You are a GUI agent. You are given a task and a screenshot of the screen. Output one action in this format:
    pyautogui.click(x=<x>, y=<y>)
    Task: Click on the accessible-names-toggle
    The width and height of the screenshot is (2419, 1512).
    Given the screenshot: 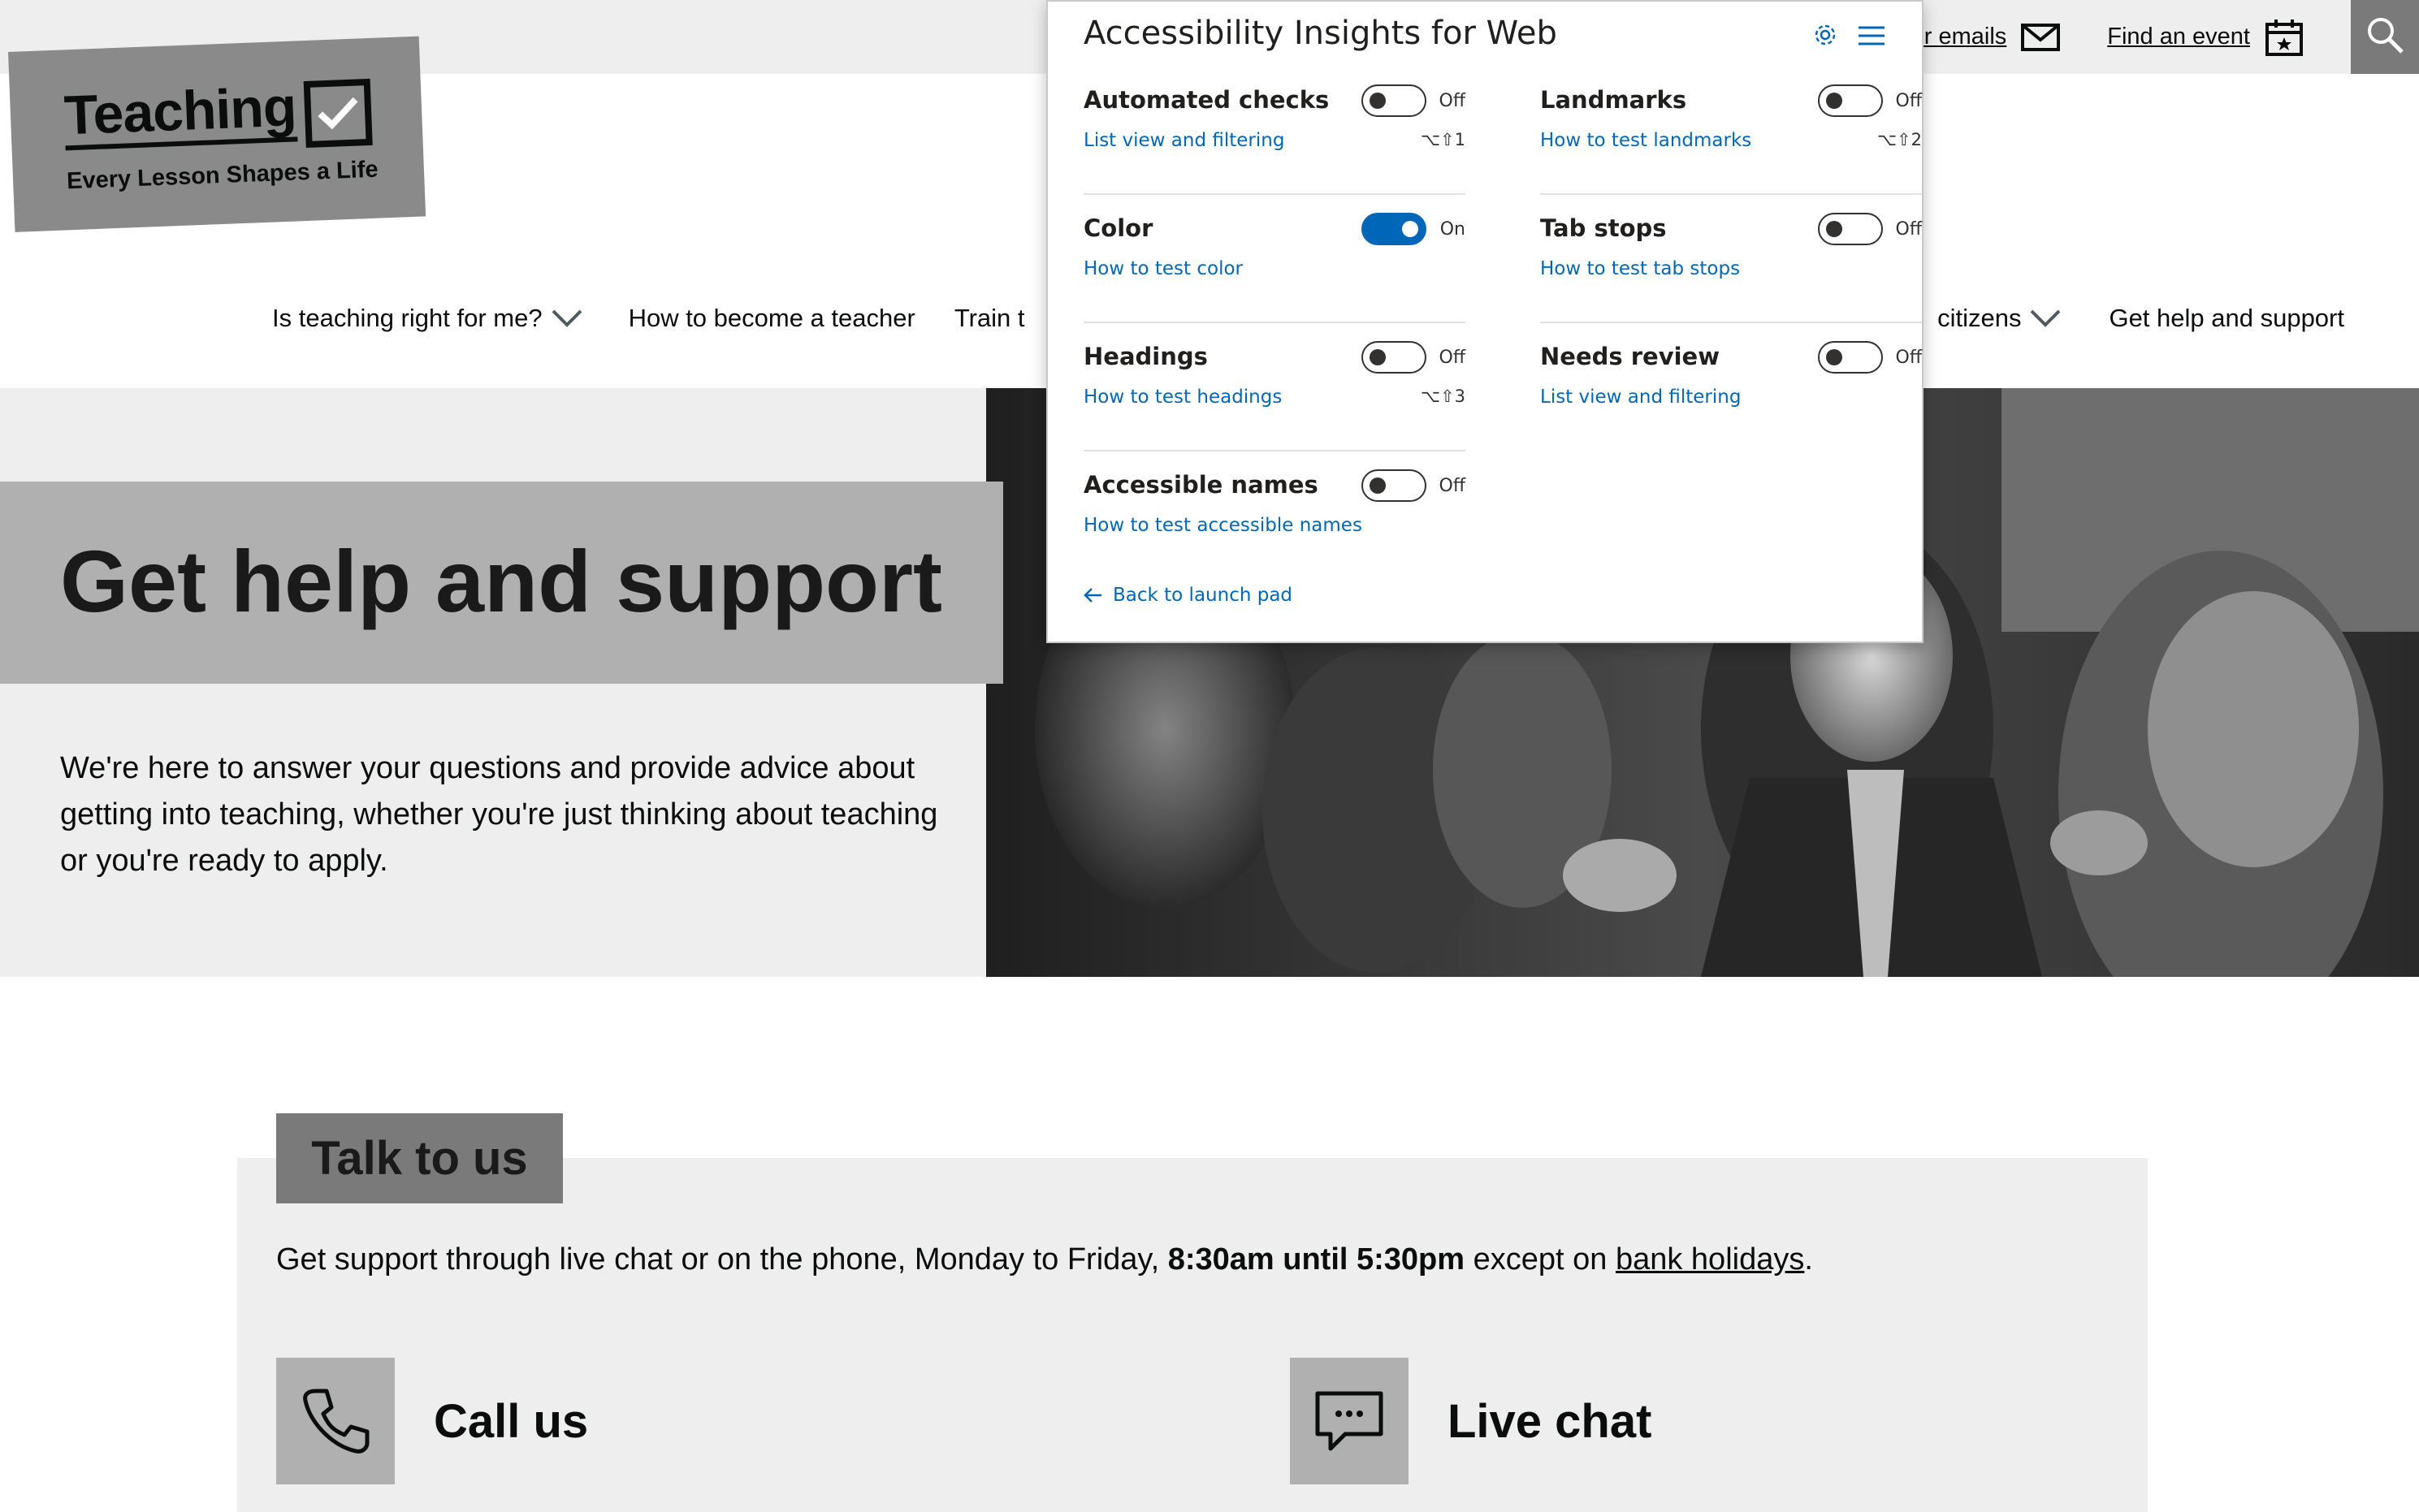 What is the action you would take?
    pyautogui.click(x=1393, y=485)
    